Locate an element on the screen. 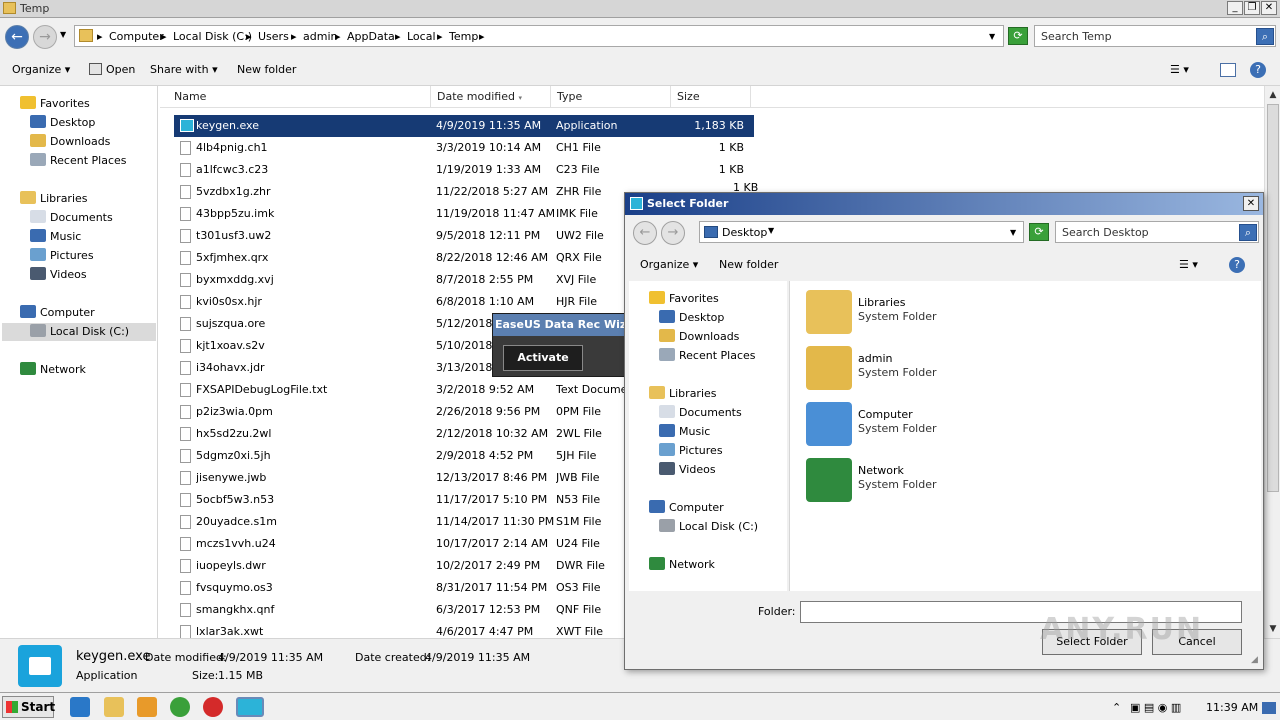 The width and height of the screenshot is (1280, 720). dialog-nav-computer: Computer is located at coordinates (686, 508).